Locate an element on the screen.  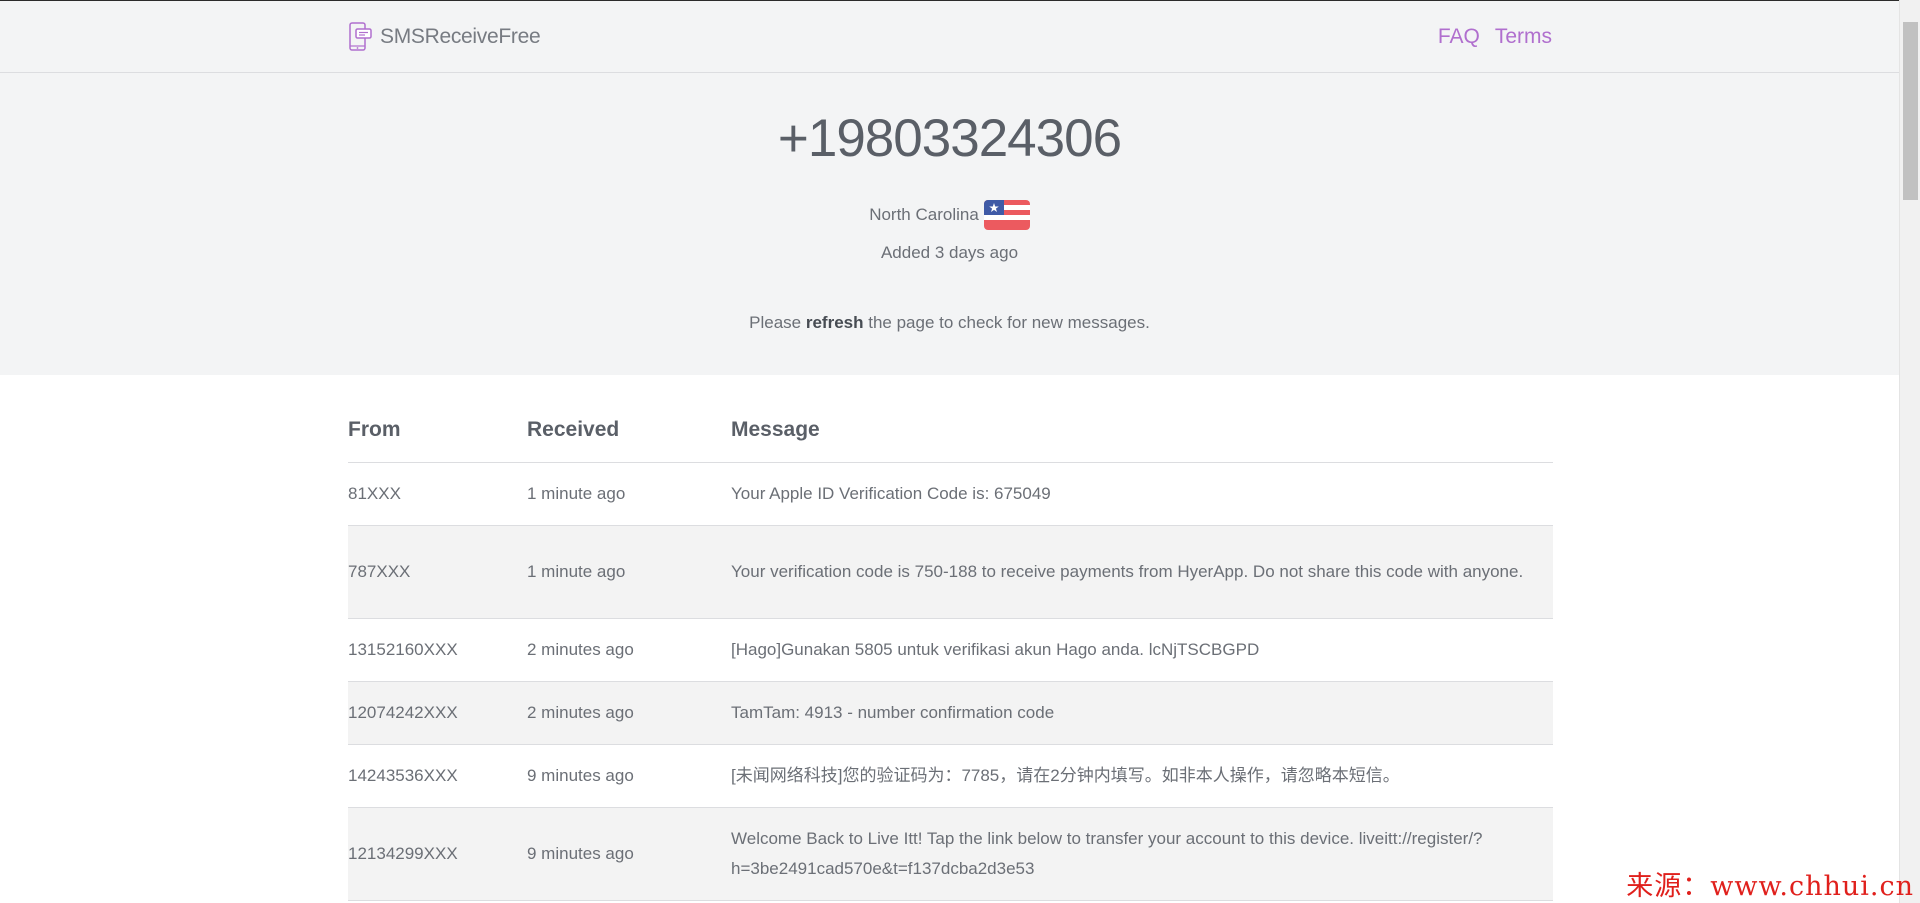
location-label: North Carolina is located at coordinates (924, 214).